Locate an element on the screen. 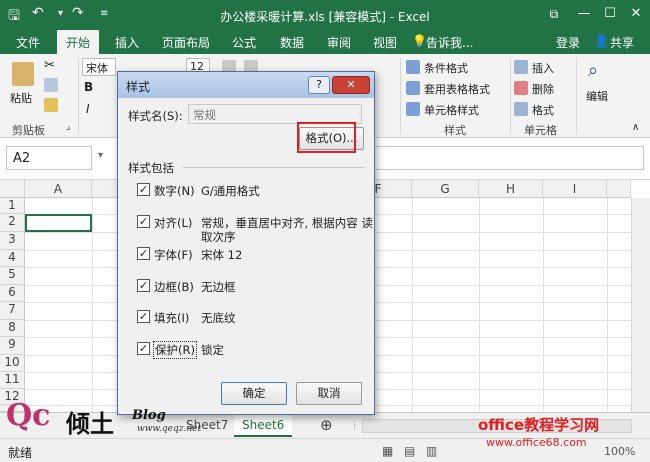  normal-view-icon: ▦ is located at coordinates (387, 451).